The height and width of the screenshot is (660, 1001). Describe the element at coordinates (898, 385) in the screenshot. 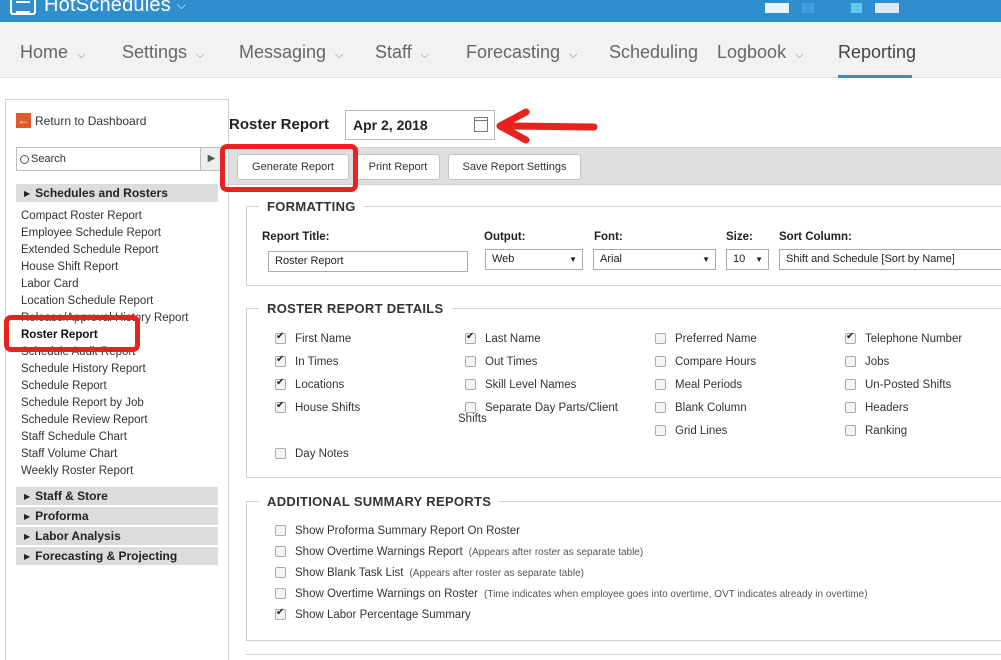

I see `cb-un-posted-shifts: Un-Posted Shifts` at that location.